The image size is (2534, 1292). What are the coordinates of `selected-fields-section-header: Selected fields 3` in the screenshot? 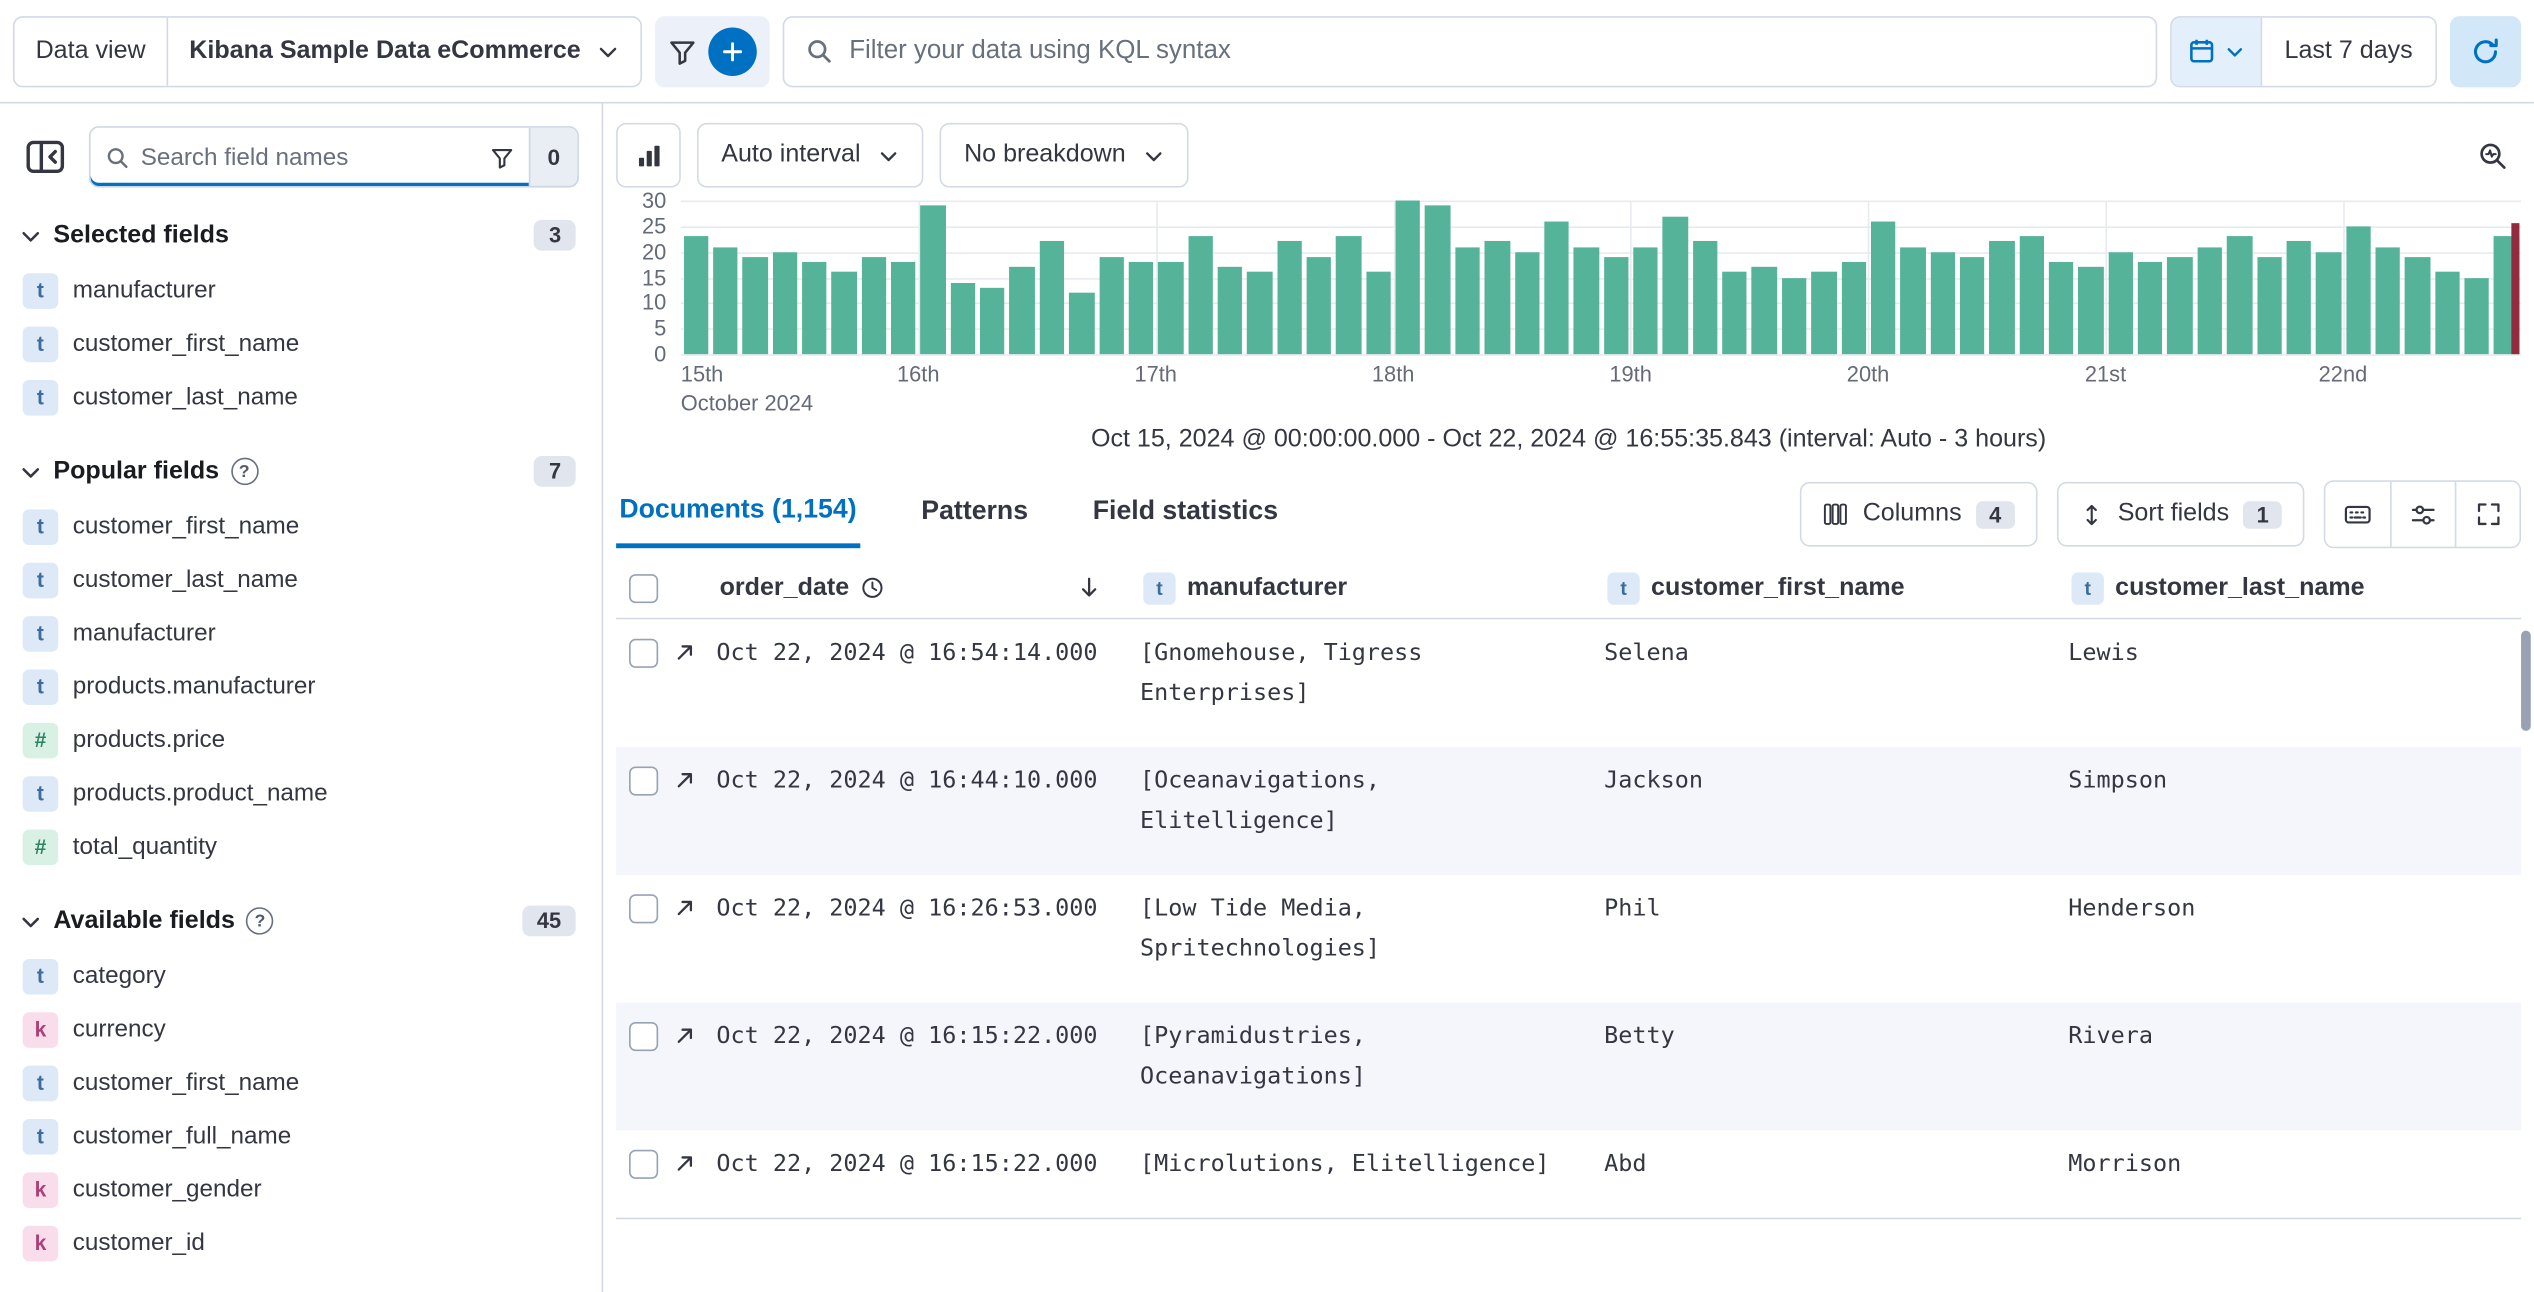 It's located at (297, 235).